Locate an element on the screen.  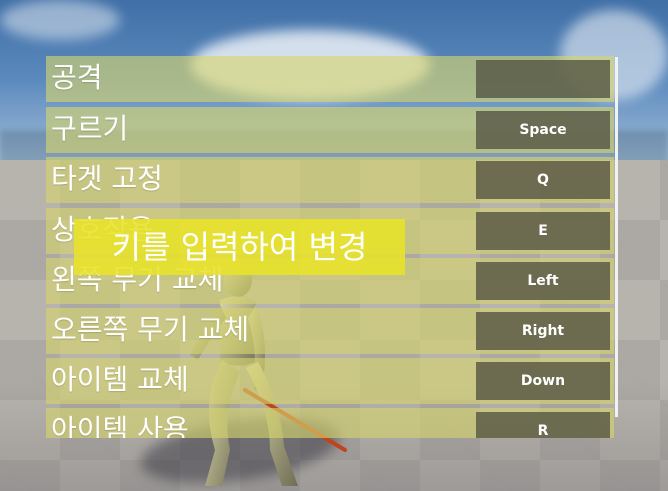
key-button: Left is located at coordinates (543, 281).